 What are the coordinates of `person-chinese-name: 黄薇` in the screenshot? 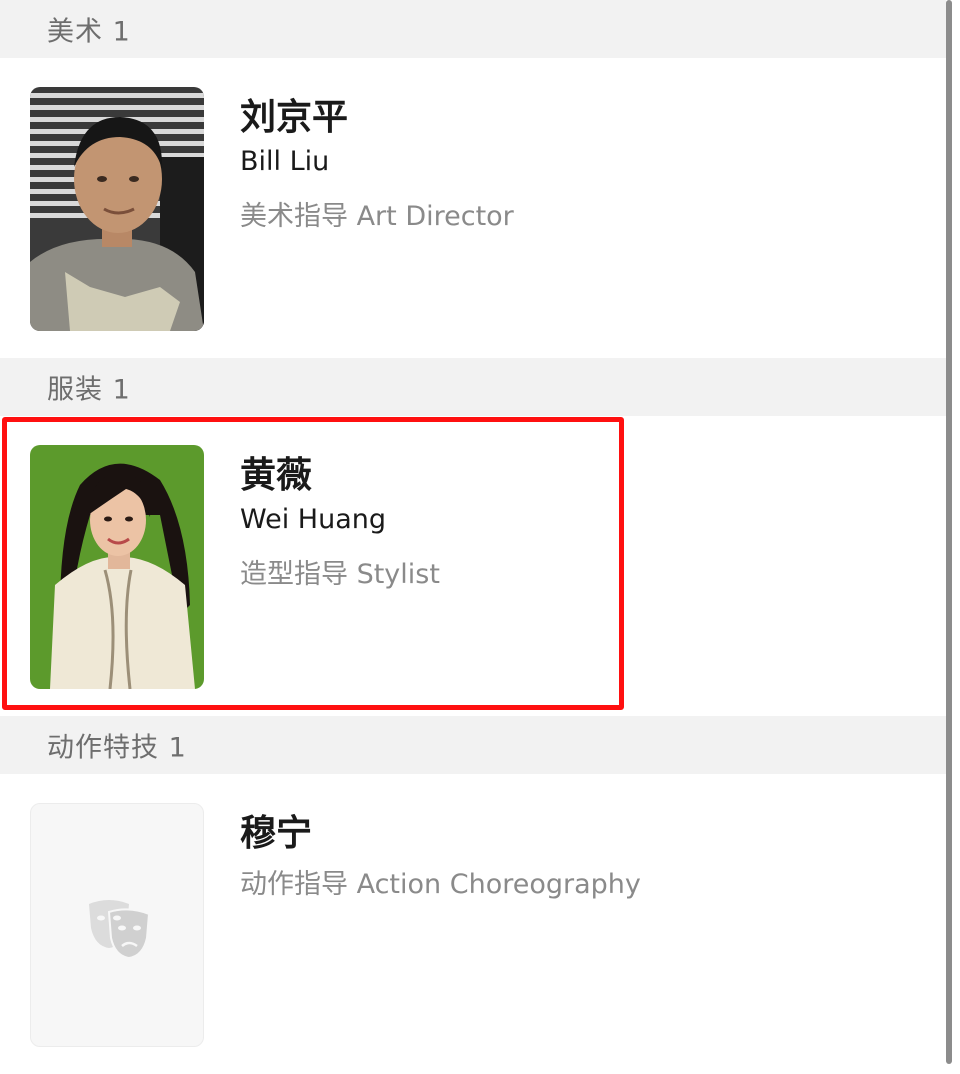 It's located at (276, 475).